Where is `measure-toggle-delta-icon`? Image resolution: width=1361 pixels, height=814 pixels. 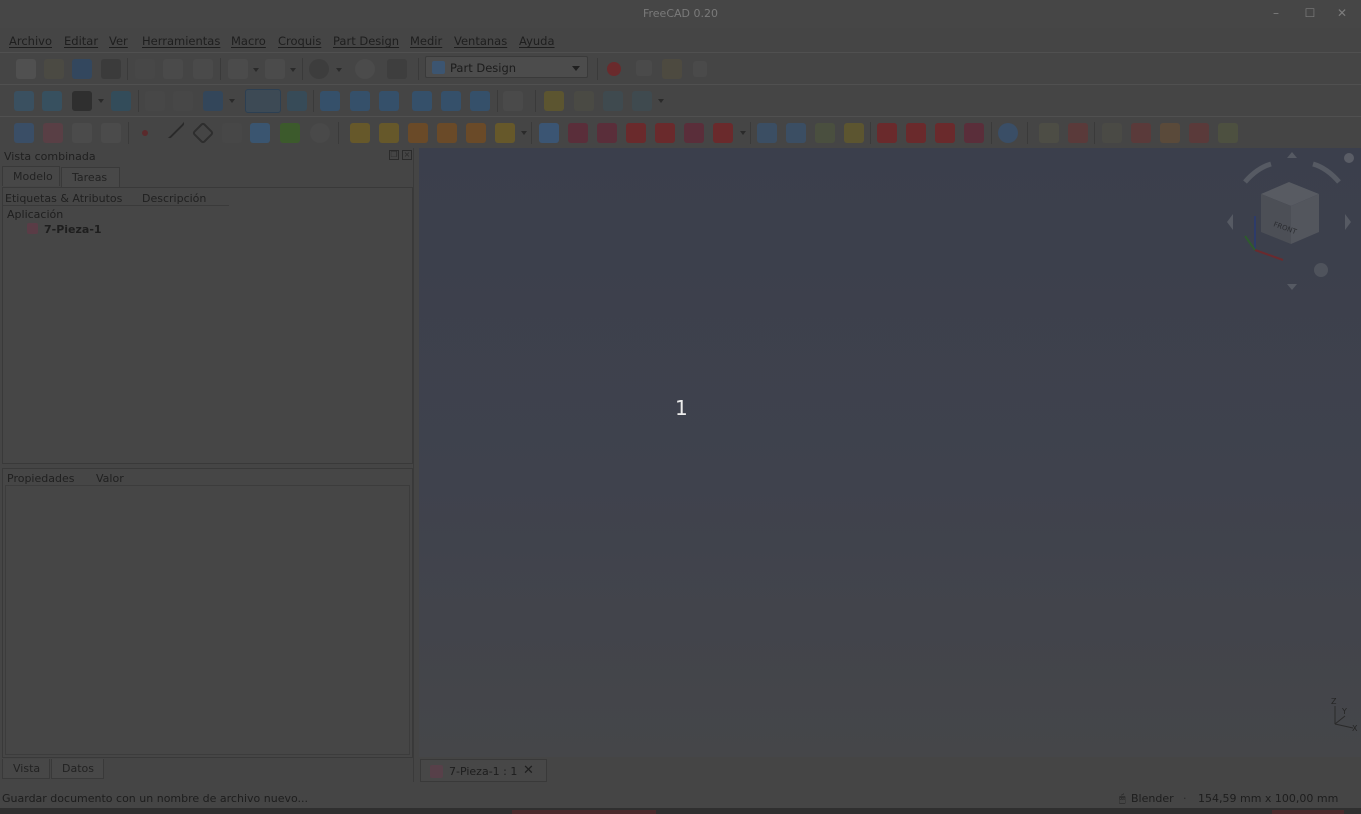
measure-toggle-delta-icon is located at coordinates (1228, 133).